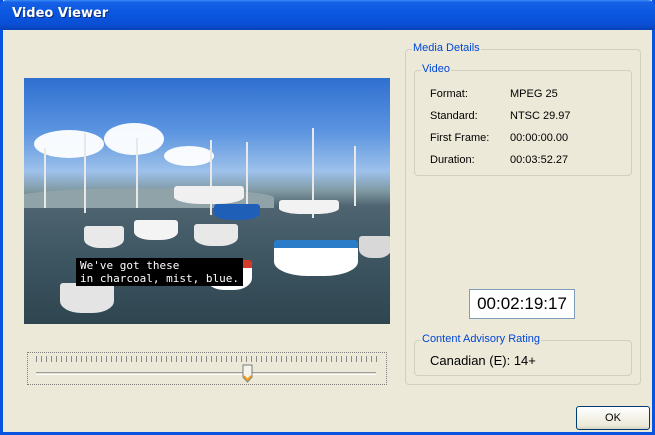  What do you see at coordinates (540, 116) in the screenshot?
I see `standard-value: NTSC 29.97` at bounding box center [540, 116].